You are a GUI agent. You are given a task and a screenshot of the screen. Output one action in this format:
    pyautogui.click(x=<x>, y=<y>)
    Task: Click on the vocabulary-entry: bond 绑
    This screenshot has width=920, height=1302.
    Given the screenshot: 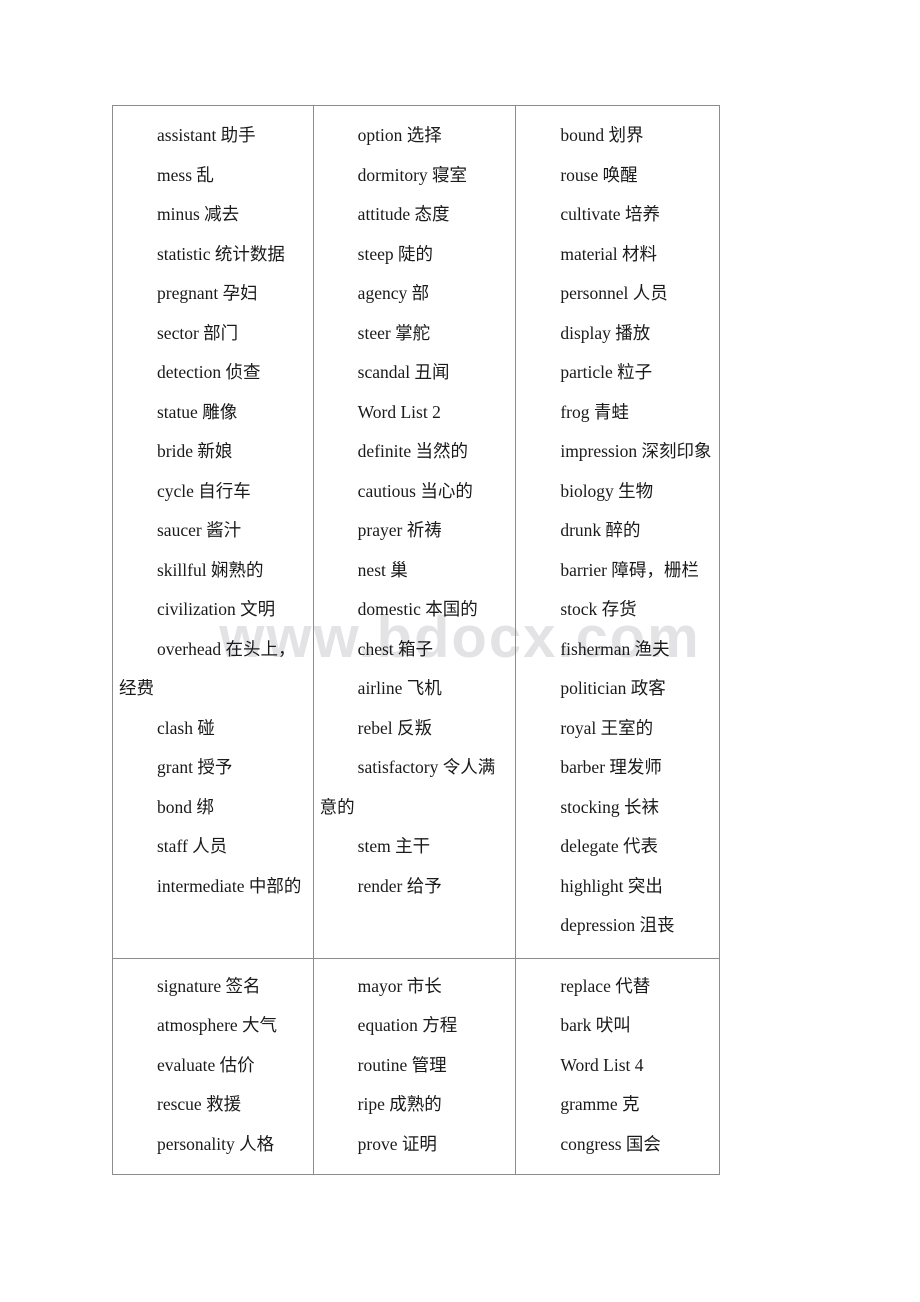 What is the action you would take?
    pyautogui.click(x=185, y=806)
    